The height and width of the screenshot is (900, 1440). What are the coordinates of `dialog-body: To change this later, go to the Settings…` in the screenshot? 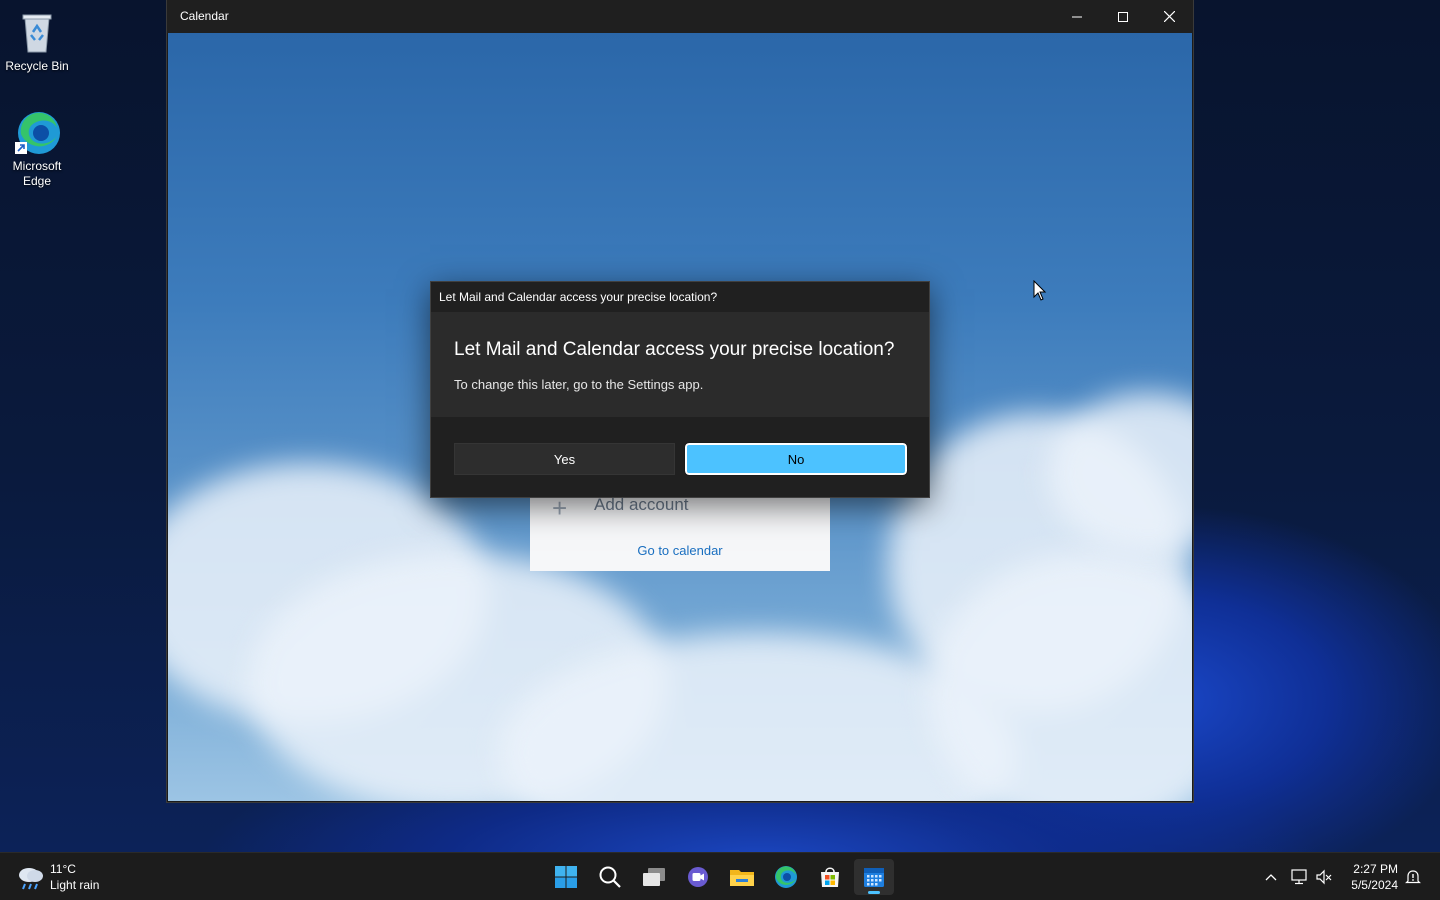 It's located at (579, 384).